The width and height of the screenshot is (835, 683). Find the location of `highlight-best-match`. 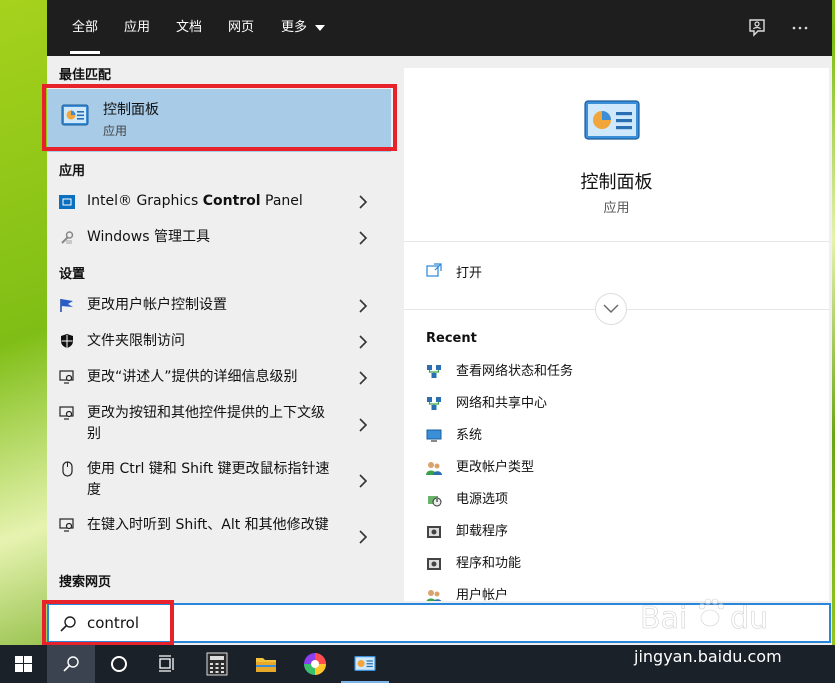

highlight-best-match is located at coordinates (219, 117).